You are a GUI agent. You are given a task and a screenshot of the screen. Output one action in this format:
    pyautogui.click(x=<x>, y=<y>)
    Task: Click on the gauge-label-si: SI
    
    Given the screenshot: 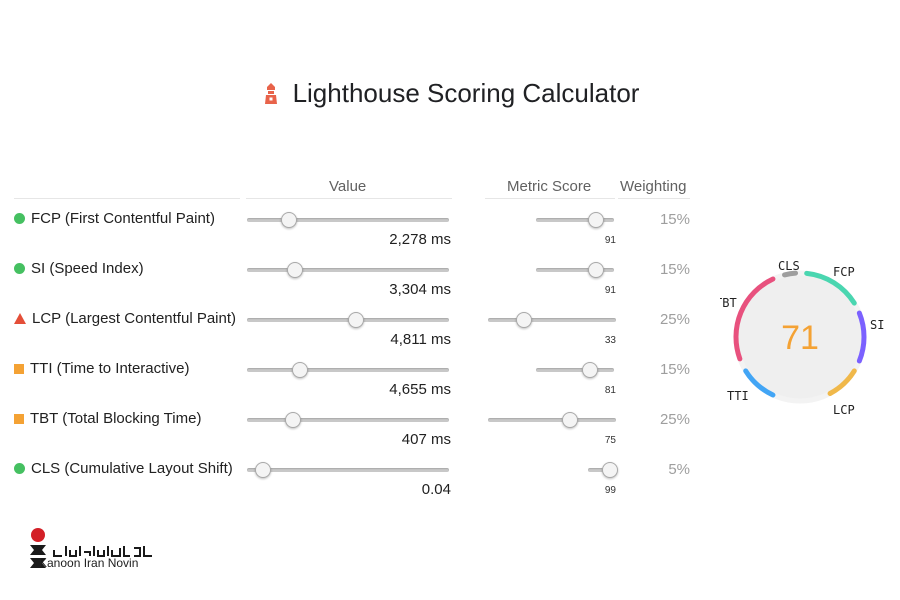 What is the action you would take?
    pyautogui.click(x=877, y=325)
    